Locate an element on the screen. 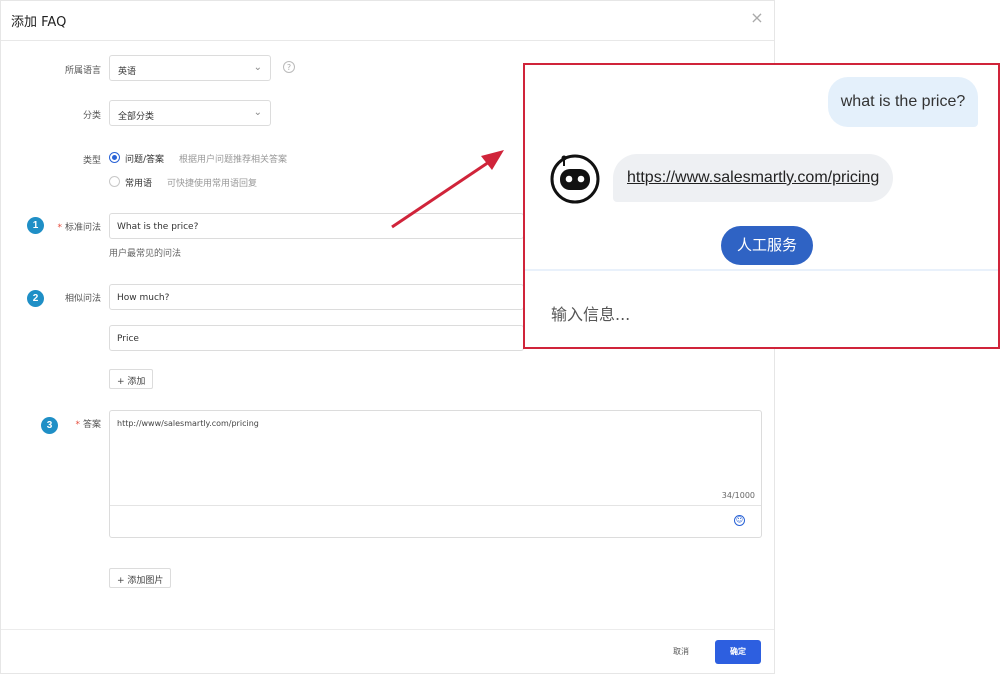 The width and height of the screenshot is (1000, 674). dialog-header: 添加 FAQ × is located at coordinates (387, 21).